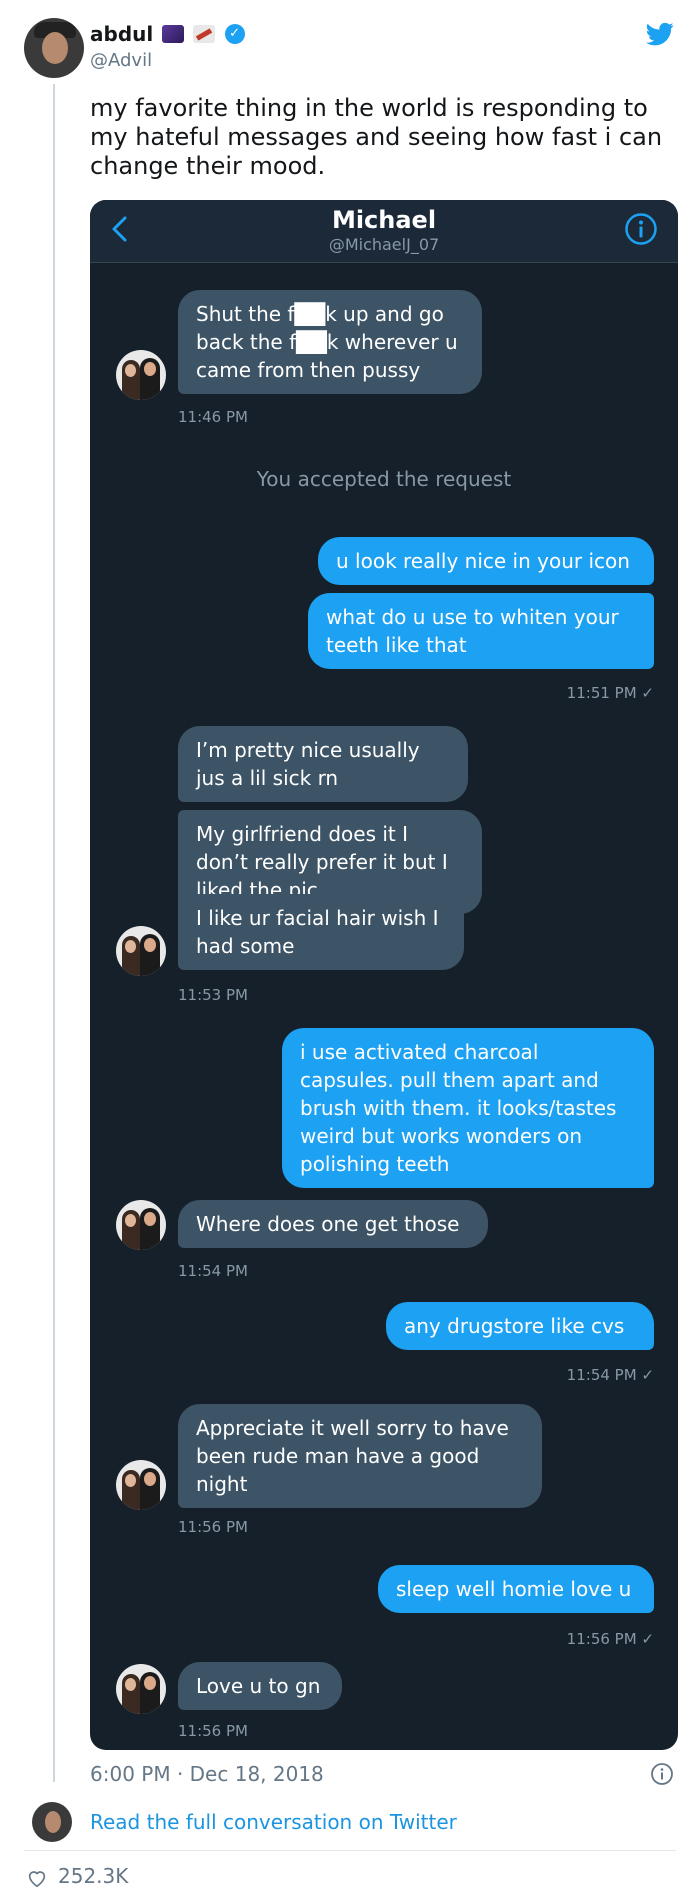 Image resolution: width=700 pixels, height=1904 pixels. What do you see at coordinates (234, 34) in the screenshot?
I see `verified-badge-icon: ✓` at bounding box center [234, 34].